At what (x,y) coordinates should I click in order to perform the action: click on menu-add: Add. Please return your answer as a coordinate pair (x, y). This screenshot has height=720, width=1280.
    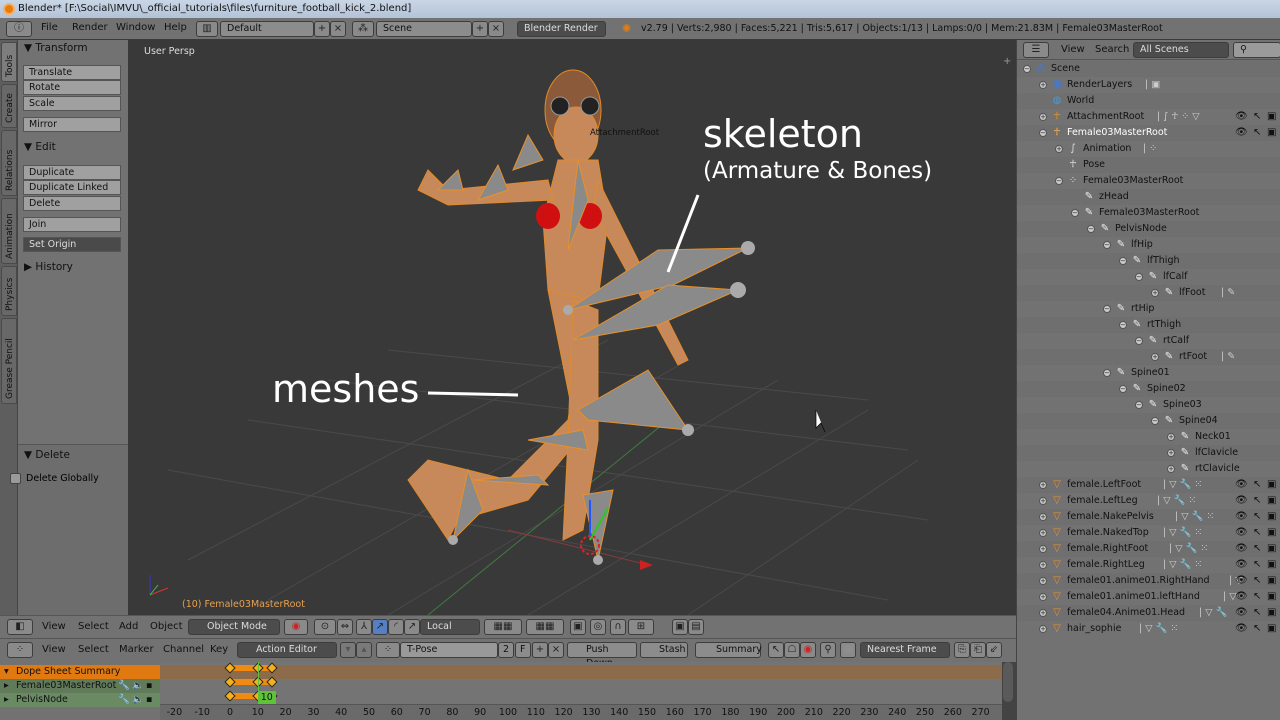
    Looking at the image, I should click on (128, 626).